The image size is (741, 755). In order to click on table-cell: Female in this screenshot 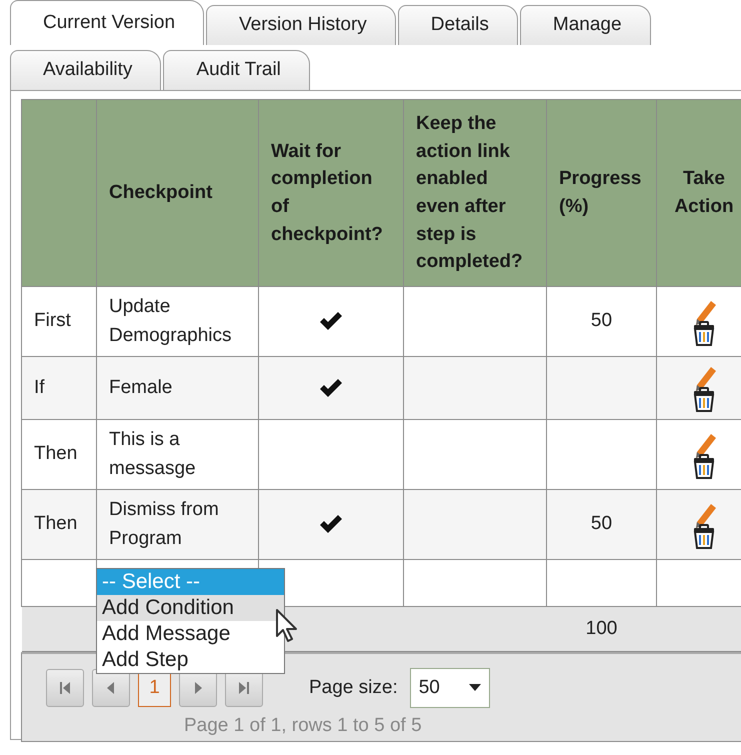, I will do `click(177, 388)`.